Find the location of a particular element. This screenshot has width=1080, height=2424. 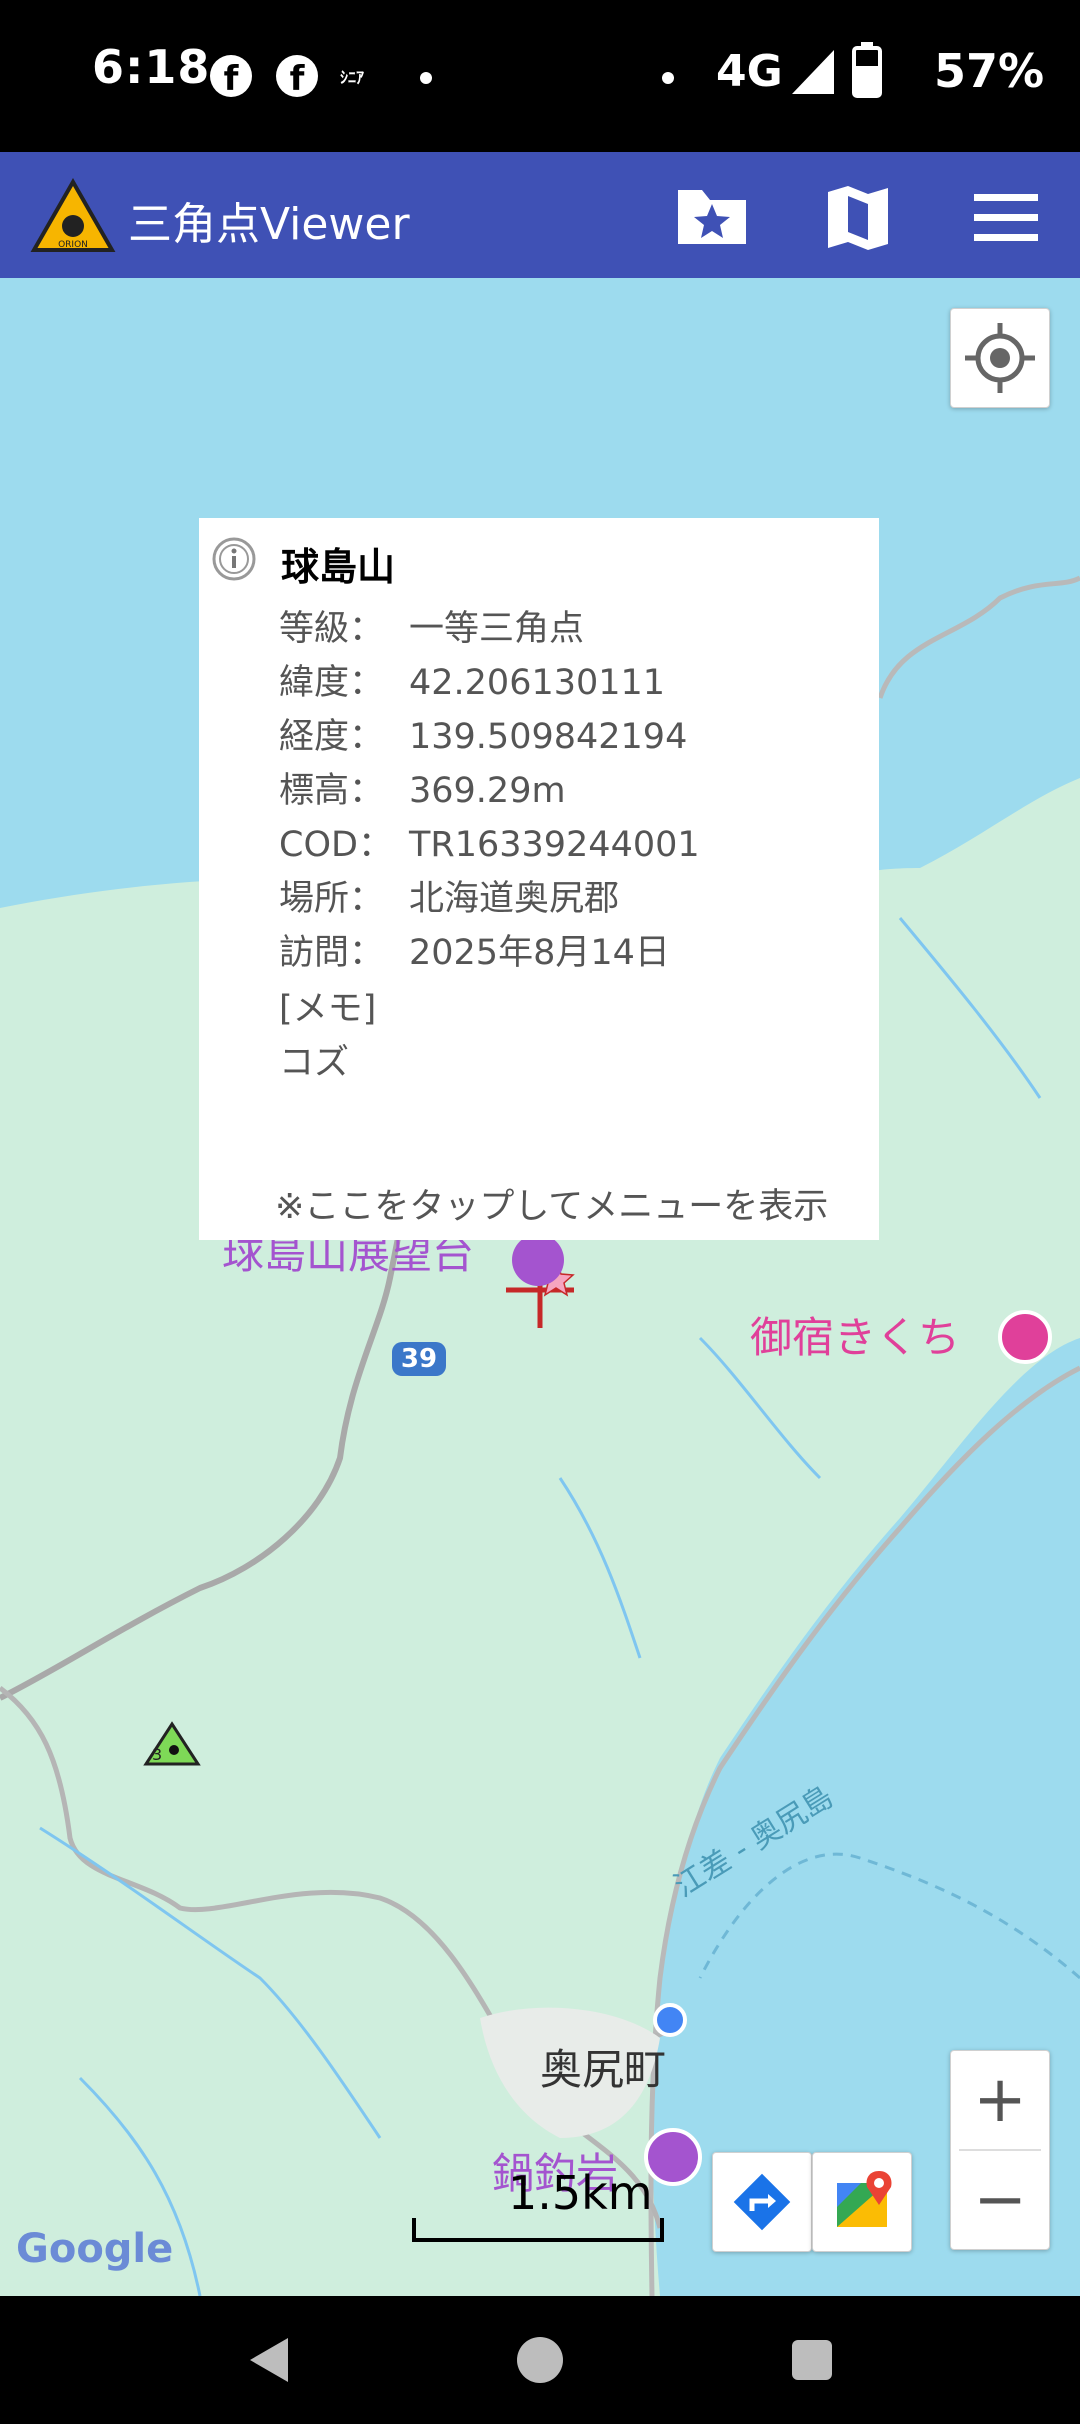

google-attribution: Google is located at coordinates (95, 2249).